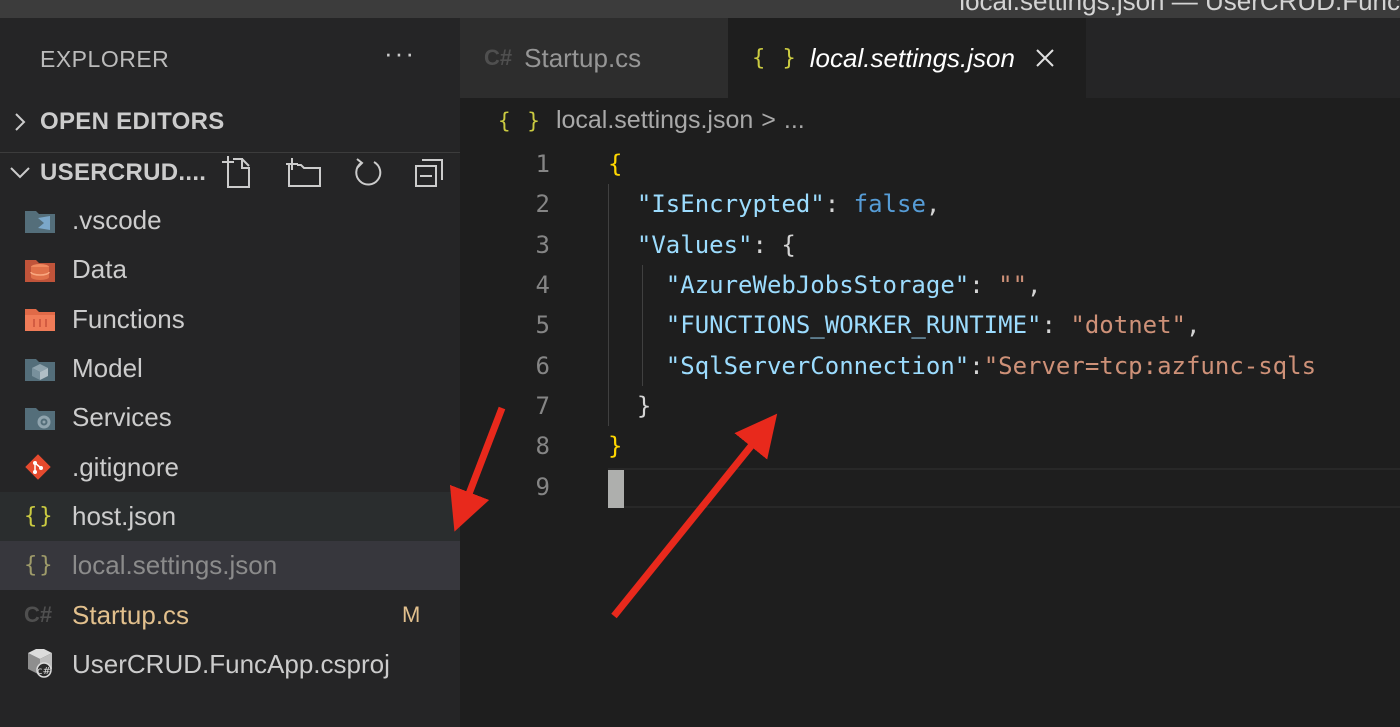 This screenshot has height=727, width=1400. Describe the element at coordinates (930, 486) in the screenshot. I see `code-line: 9` at that location.